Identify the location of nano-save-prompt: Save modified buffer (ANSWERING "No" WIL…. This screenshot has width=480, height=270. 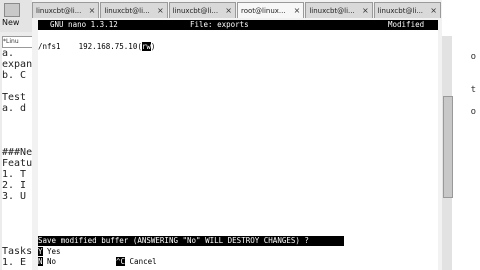
(188, 241).